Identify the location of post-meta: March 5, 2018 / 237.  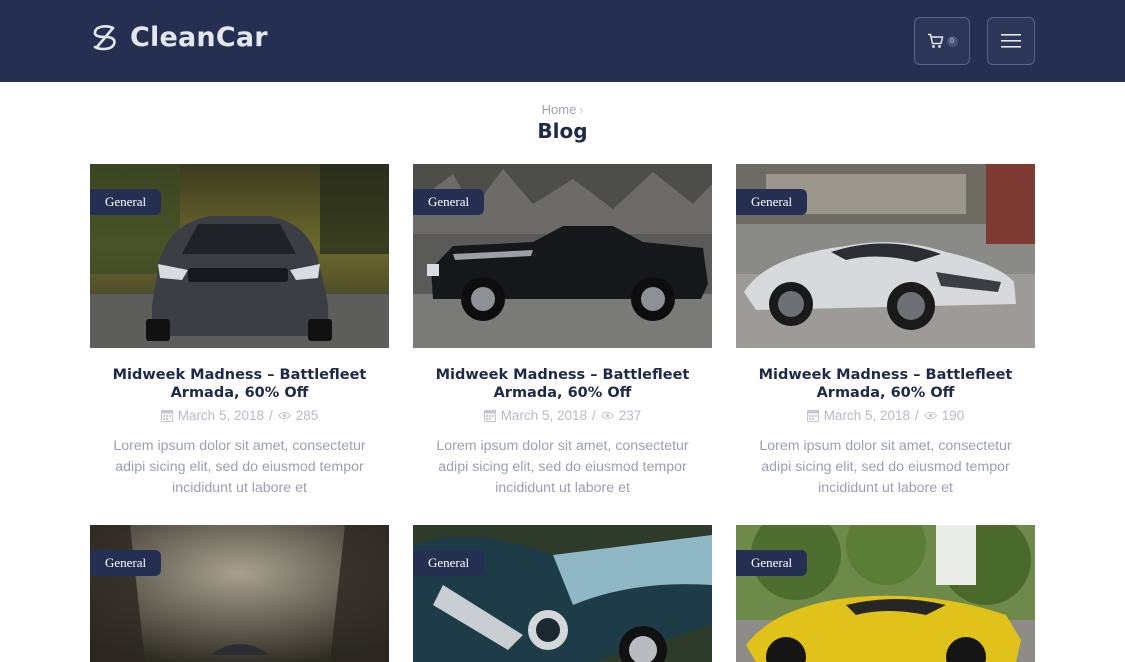
(562, 415).